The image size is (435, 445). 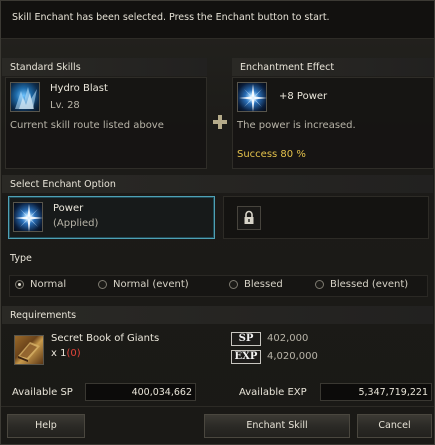 I want to click on effect-name: +8 Power, so click(x=303, y=96).